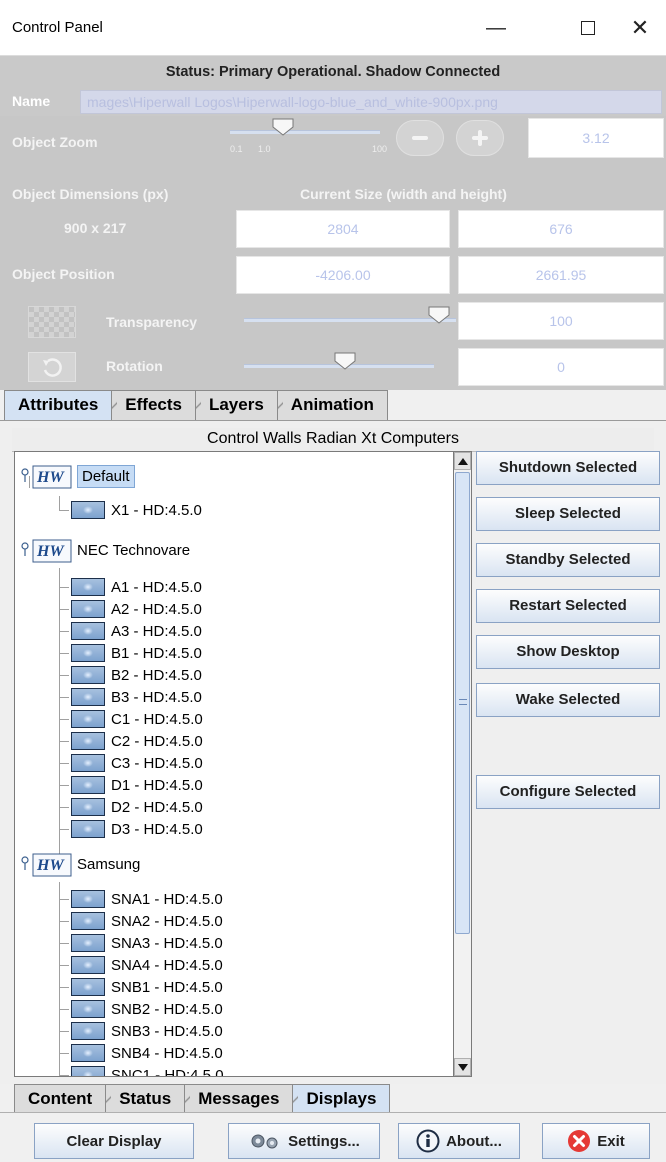 The image size is (666, 1162). Describe the element at coordinates (147, 965) in the screenshot. I see `tree-item: SNA4 - HD:4.5.0` at that location.